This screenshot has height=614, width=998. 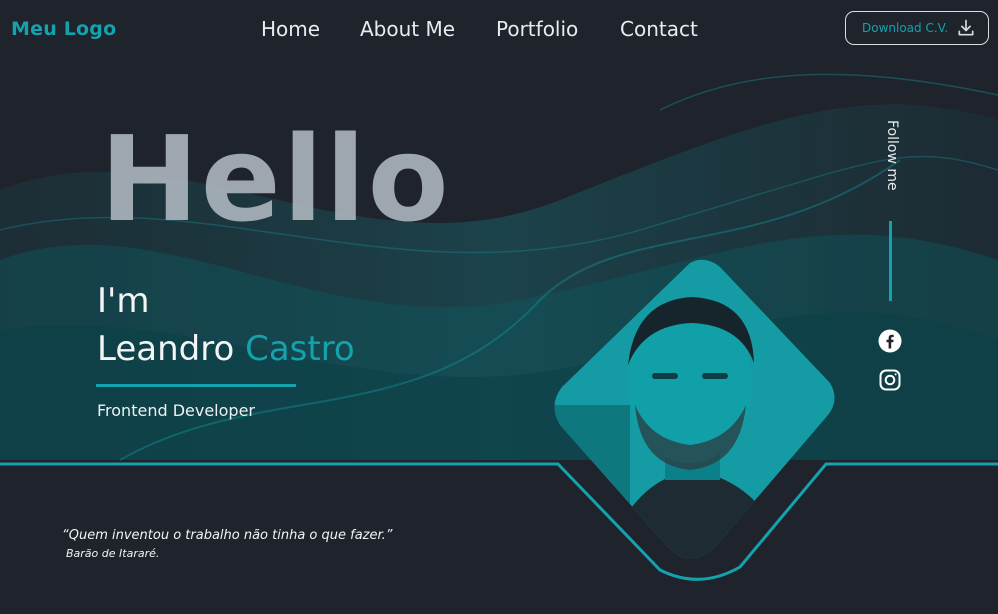 What do you see at coordinates (694, 409) in the screenshot?
I see `profile-photo` at bounding box center [694, 409].